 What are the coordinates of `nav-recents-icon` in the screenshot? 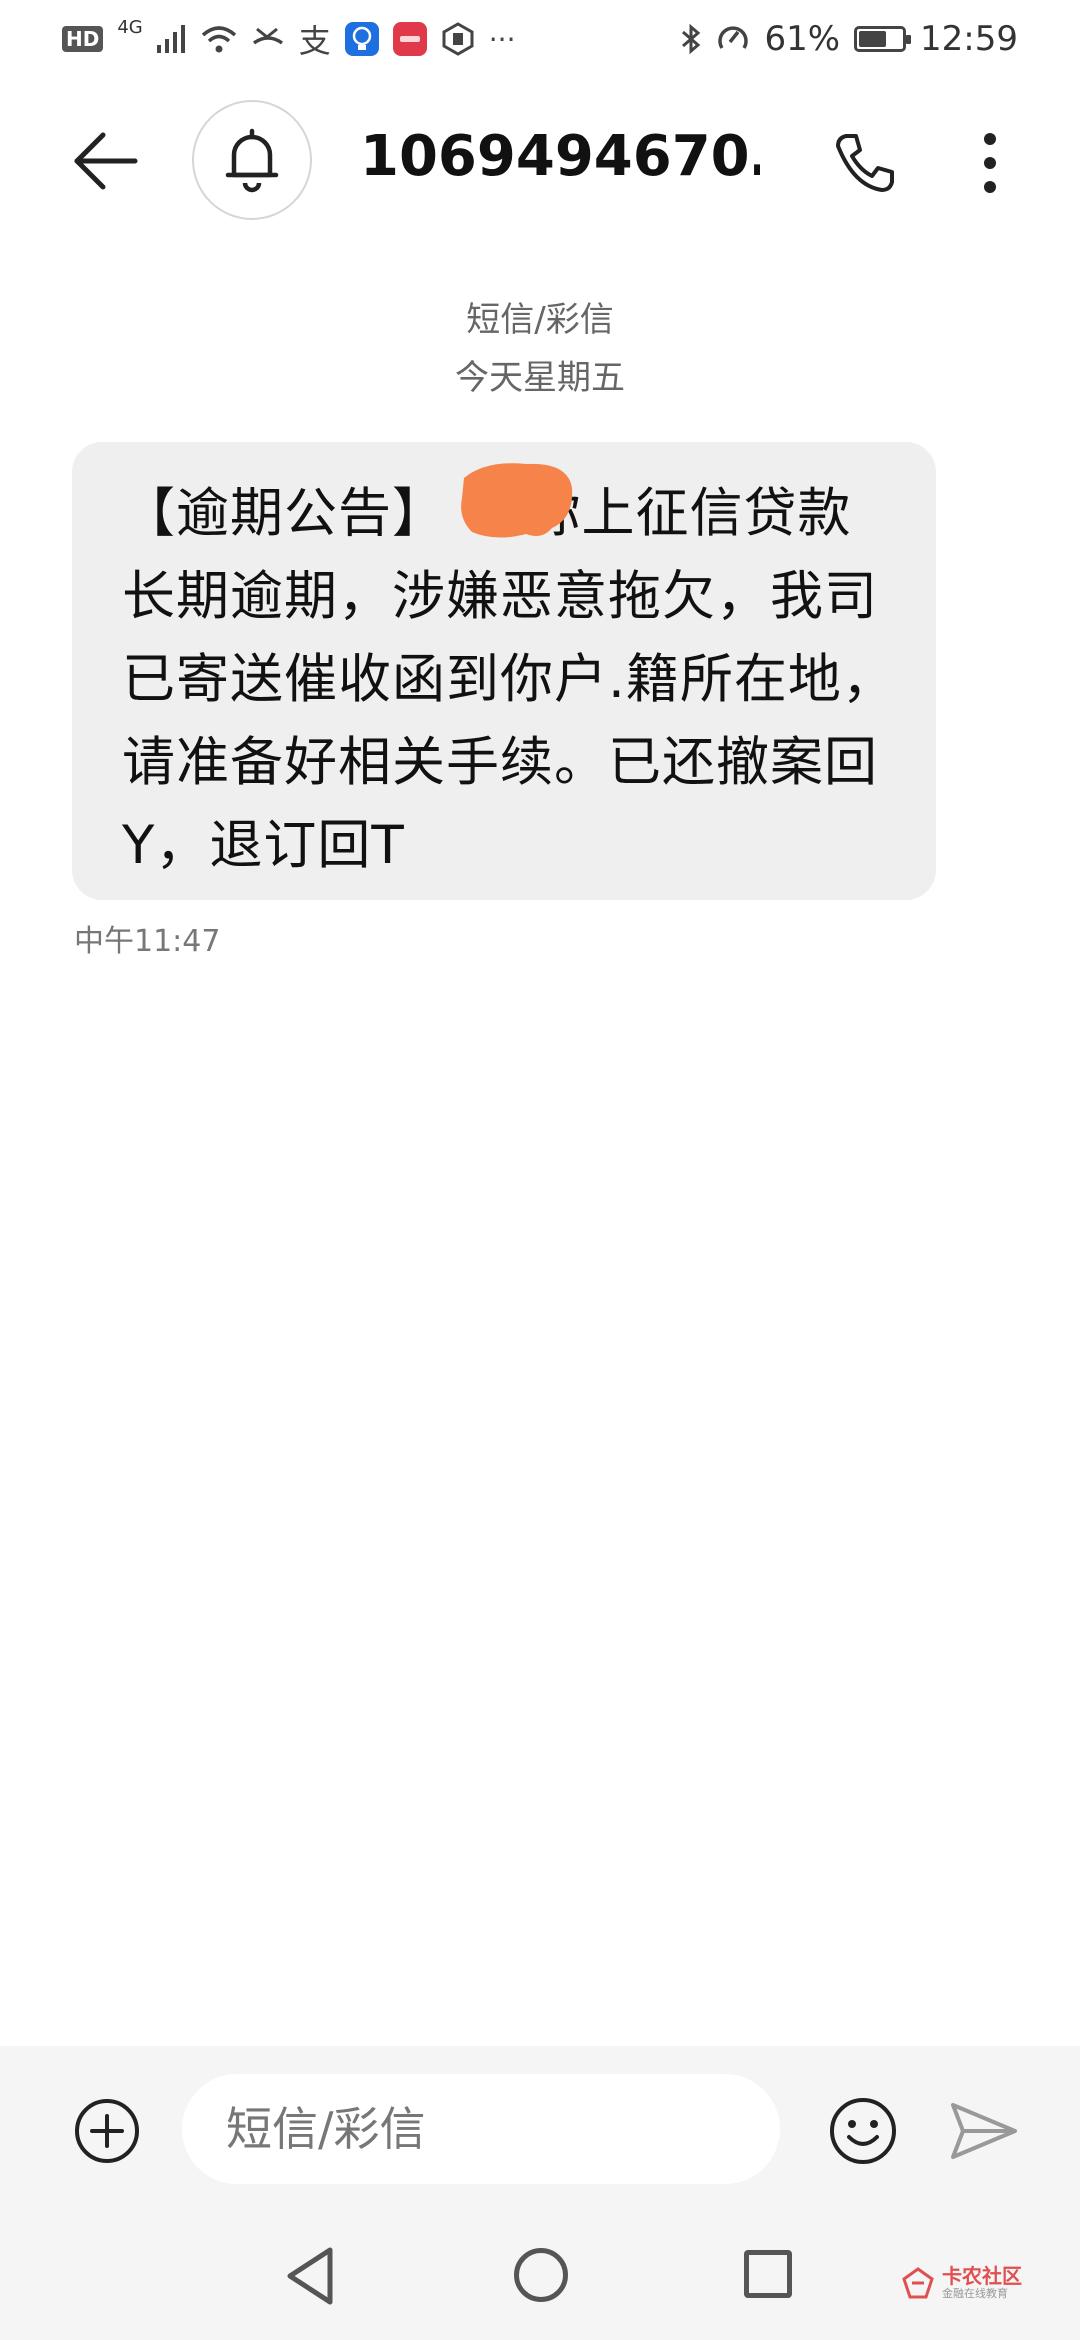 It's located at (768, 2274).